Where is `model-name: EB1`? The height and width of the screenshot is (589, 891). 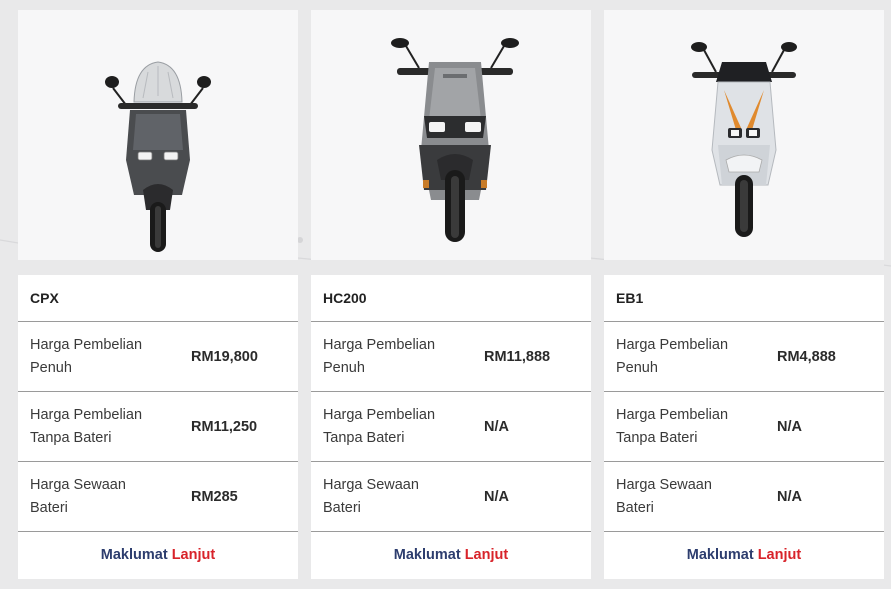 model-name: EB1 is located at coordinates (630, 298).